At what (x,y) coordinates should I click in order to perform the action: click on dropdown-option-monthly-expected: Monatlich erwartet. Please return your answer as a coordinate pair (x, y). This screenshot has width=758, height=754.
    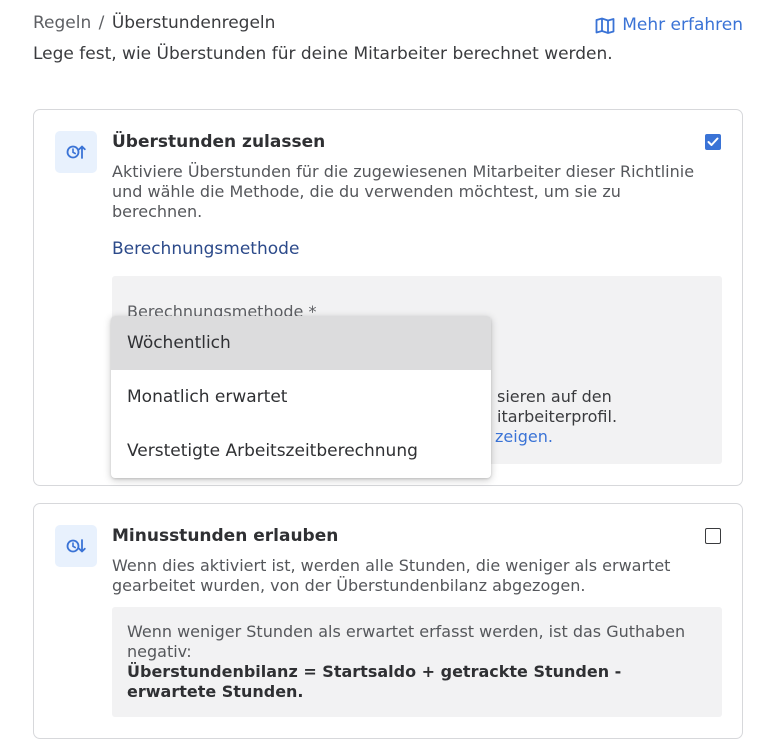
    Looking at the image, I should click on (301, 397).